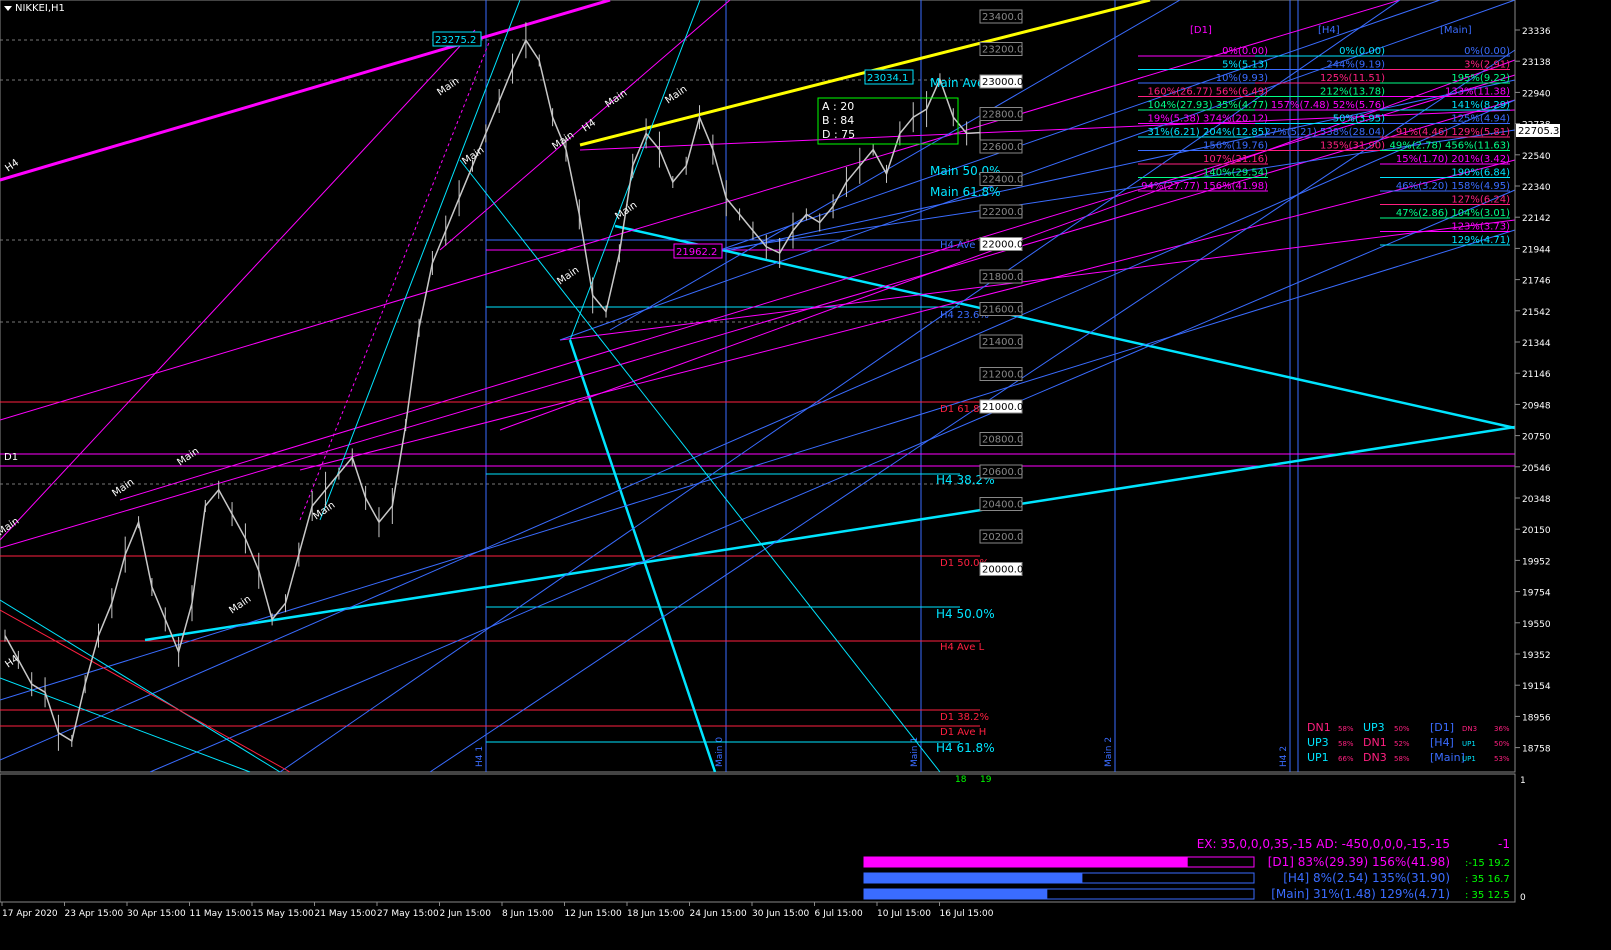  What do you see at coordinates (1208, 105) in the screenshot?
I see `fib-value: 104%(27.93) 35%(4.77)` at bounding box center [1208, 105].